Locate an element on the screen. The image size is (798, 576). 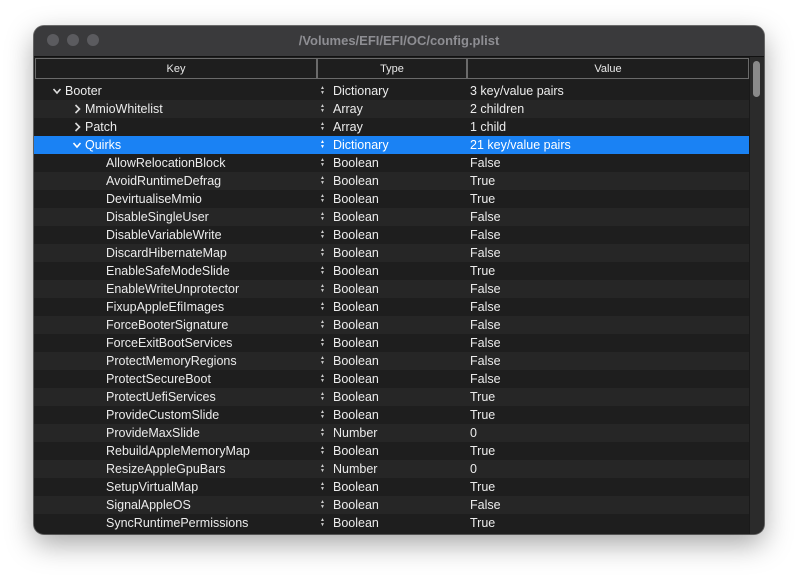
row-value: 2 children is located at coordinates (497, 109).